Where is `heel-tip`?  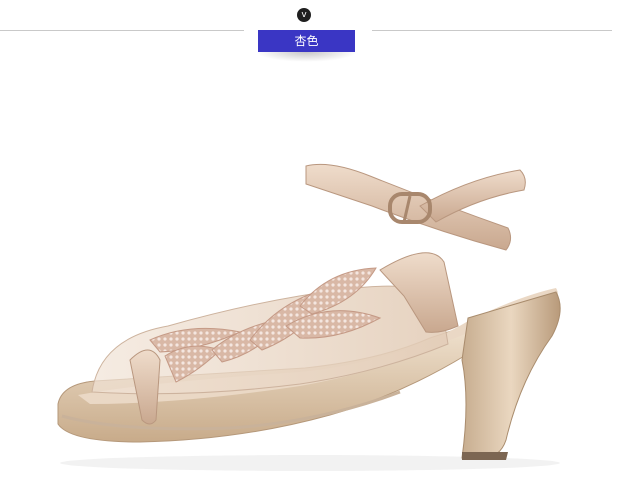
heel-tip is located at coordinates (485, 456).